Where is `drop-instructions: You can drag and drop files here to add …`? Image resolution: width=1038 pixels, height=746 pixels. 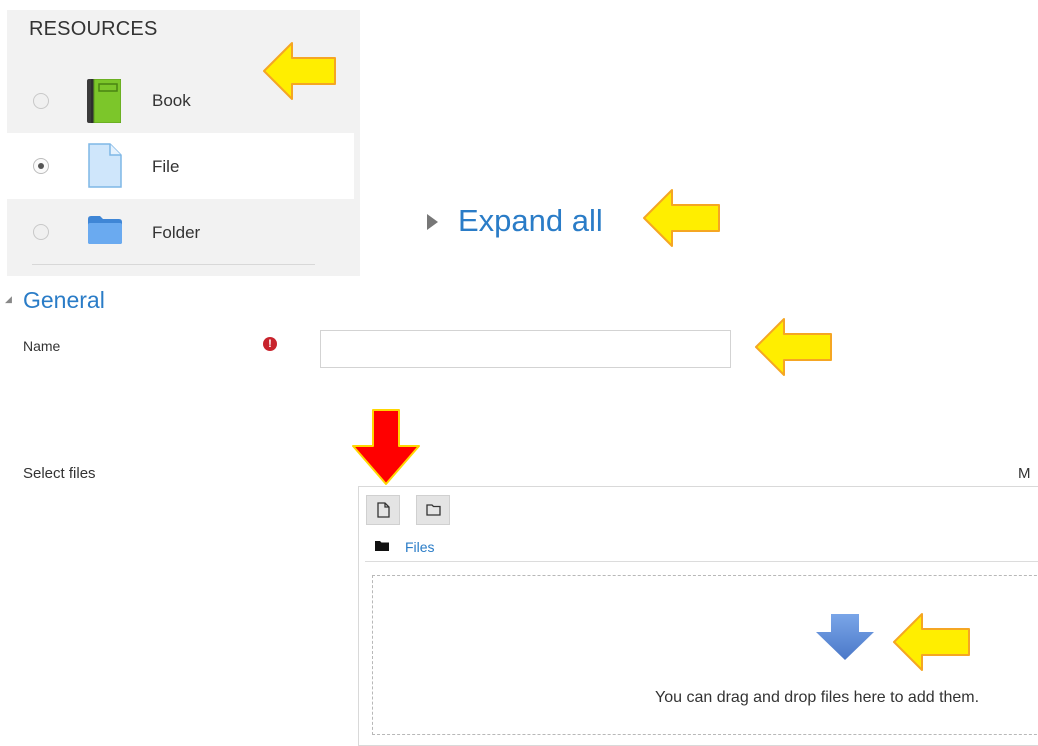 drop-instructions: You can drag and drop files here to add … is located at coordinates (817, 697).